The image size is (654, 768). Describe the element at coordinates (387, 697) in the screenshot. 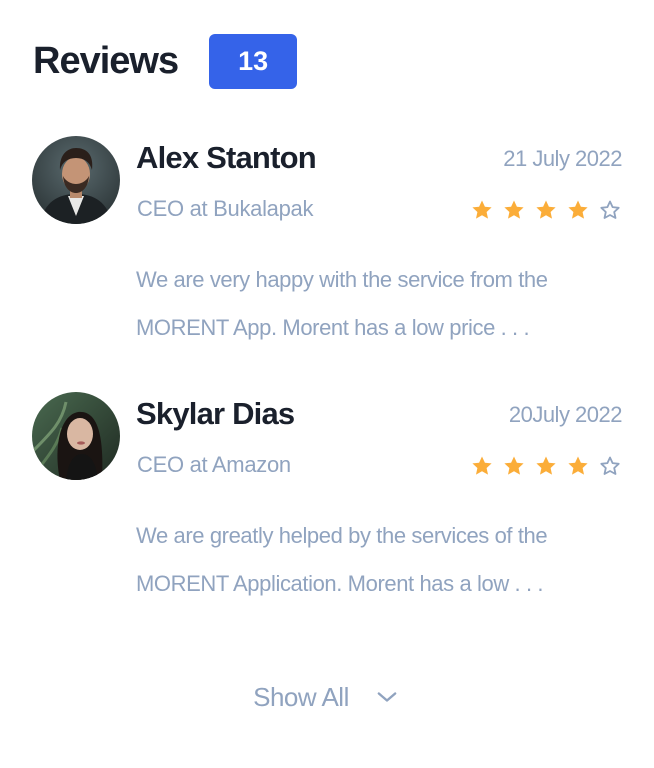

I see `chevron-down-icon` at that location.